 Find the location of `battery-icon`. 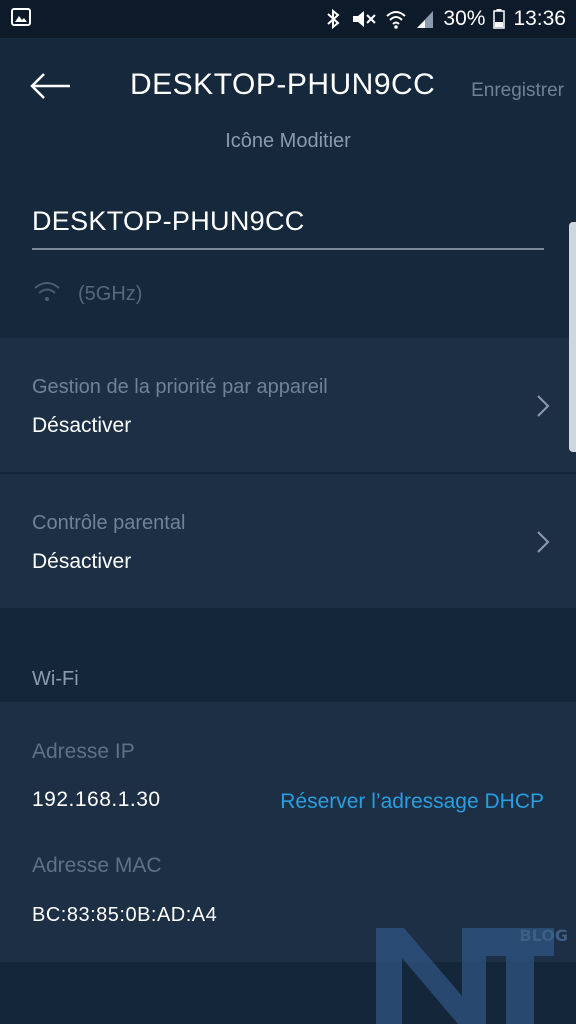

battery-icon is located at coordinates (499, 19).